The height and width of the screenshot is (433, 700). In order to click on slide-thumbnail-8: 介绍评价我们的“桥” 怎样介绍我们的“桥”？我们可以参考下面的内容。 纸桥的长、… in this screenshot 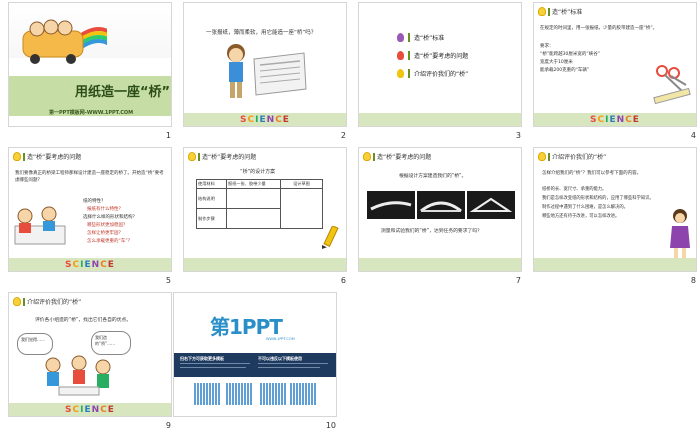, I will do `click(615, 217)`.